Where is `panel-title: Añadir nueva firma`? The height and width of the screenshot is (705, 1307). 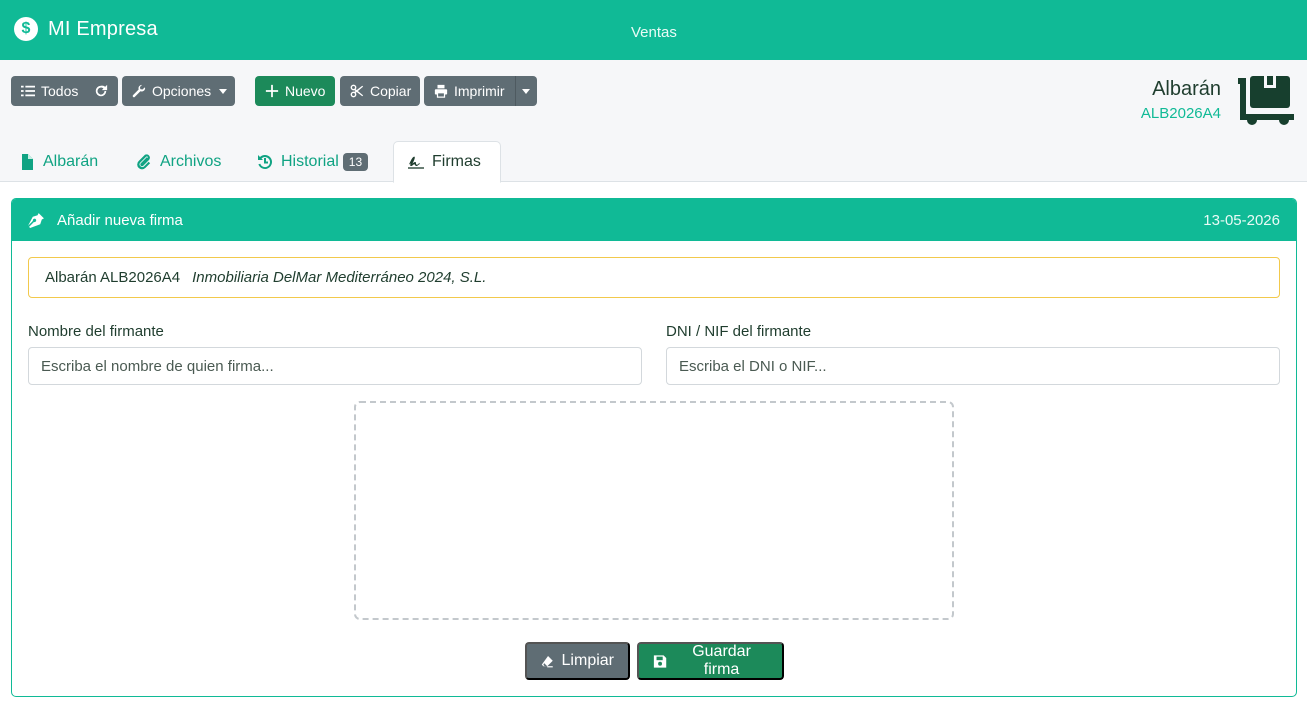
panel-title: Añadir nueva firma is located at coordinates (120, 220).